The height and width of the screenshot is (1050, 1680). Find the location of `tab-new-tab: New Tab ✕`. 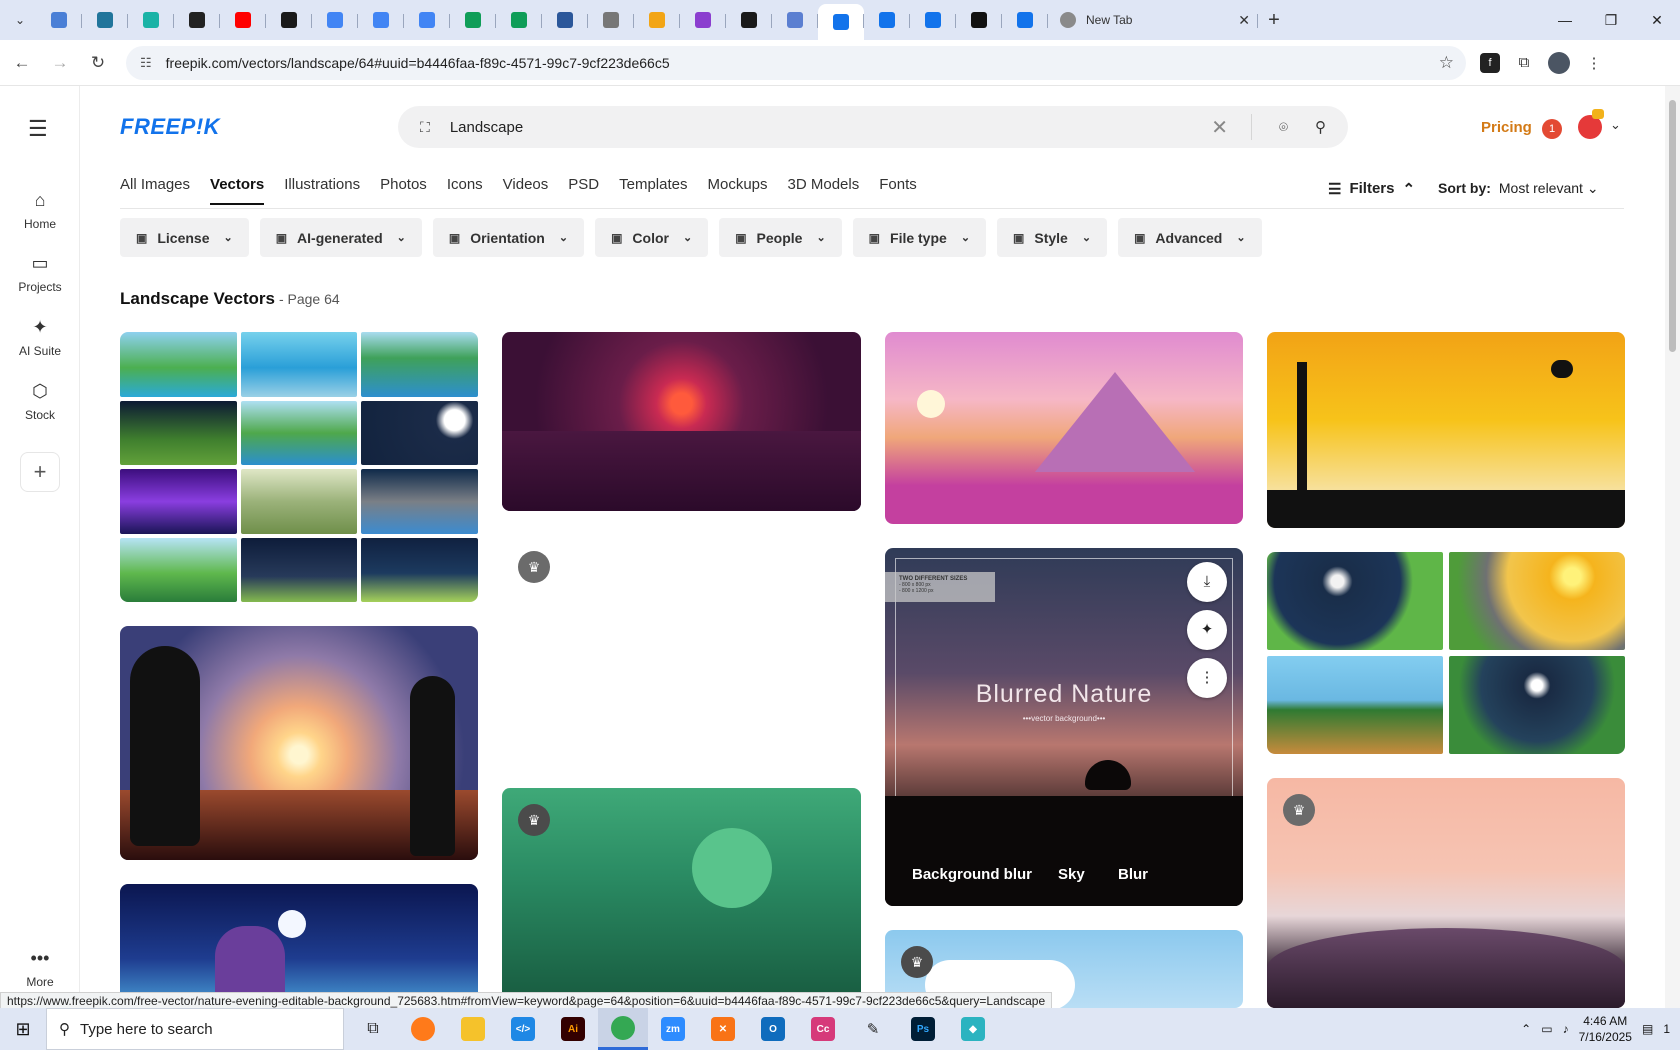

tab-new-tab: New Tab ✕ is located at coordinates (1153, 20).